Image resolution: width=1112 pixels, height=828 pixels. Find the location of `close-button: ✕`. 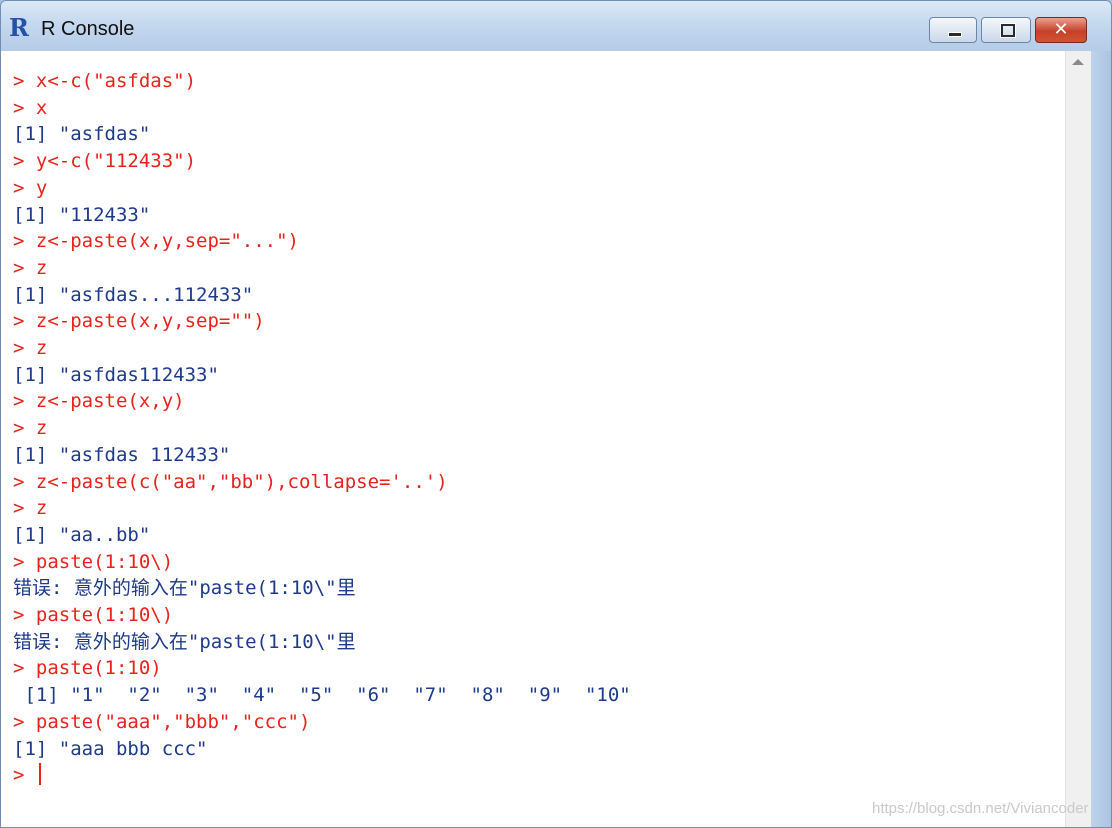

close-button: ✕ is located at coordinates (1061, 30).